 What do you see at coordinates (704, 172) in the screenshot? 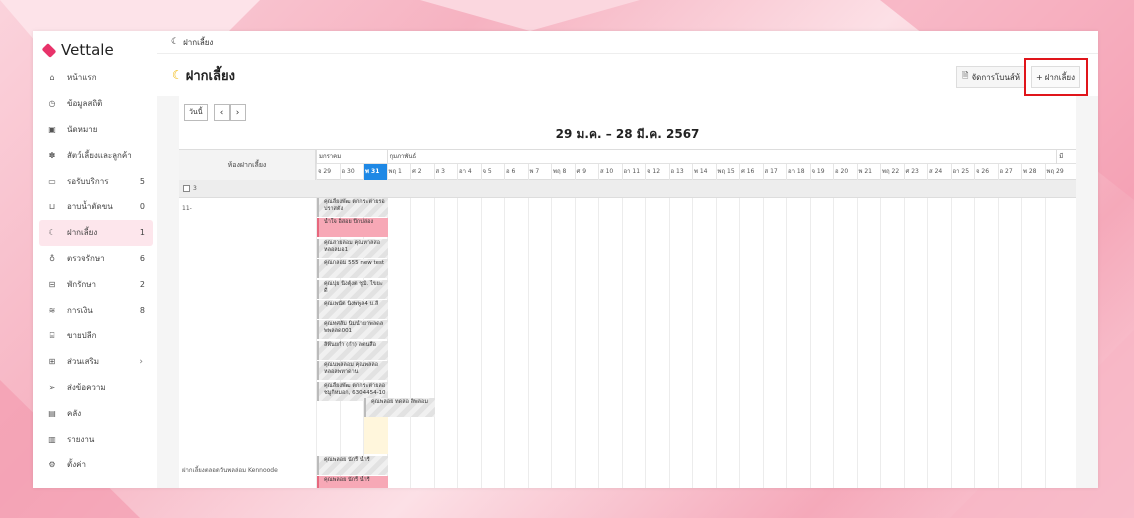
I see `day-header: พ 14` at bounding box center [704, 172].